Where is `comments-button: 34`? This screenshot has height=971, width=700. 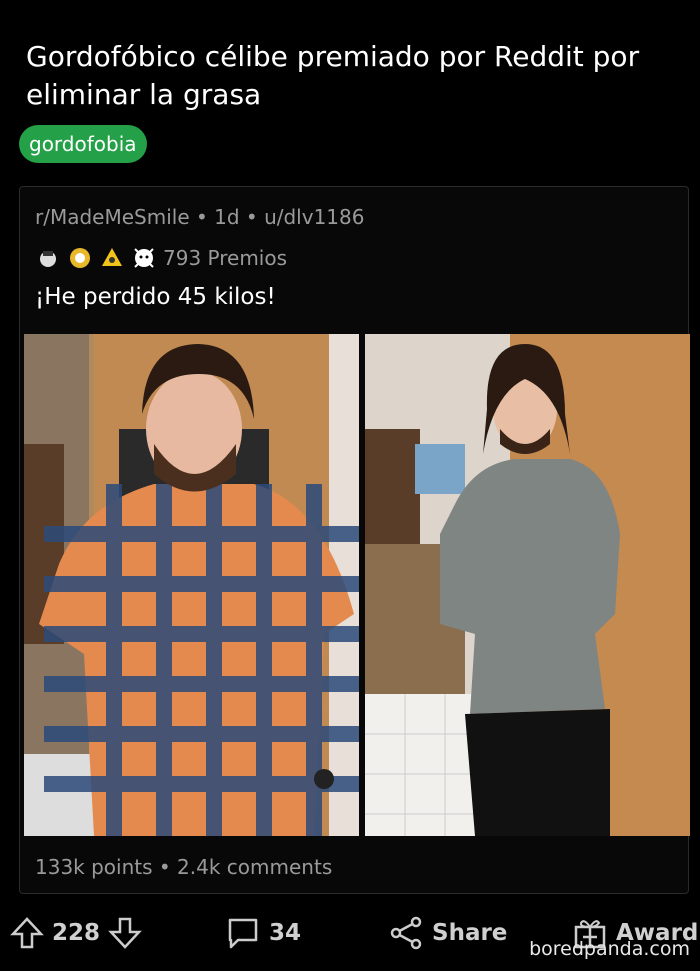 comments-button: 34 is located at coordinates (263, 933).